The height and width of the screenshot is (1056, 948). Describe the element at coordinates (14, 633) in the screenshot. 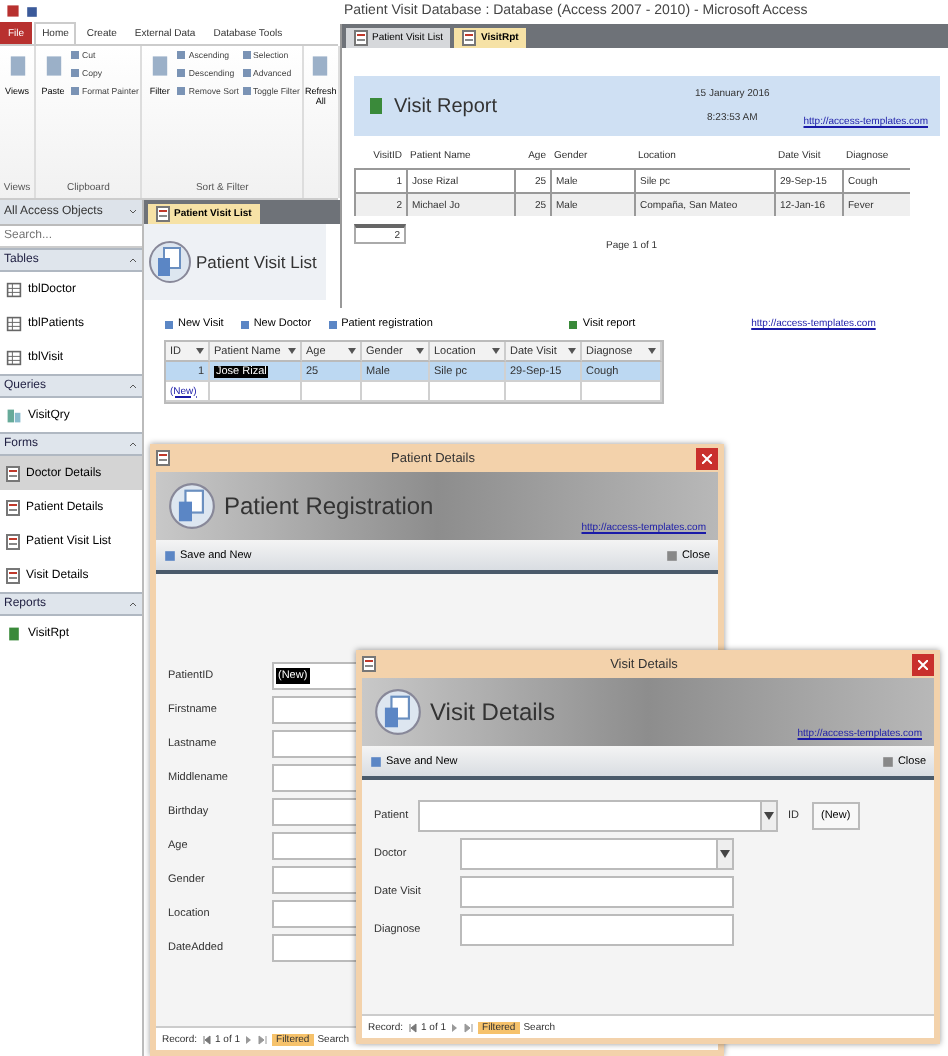

I see `report-icon` at that location.